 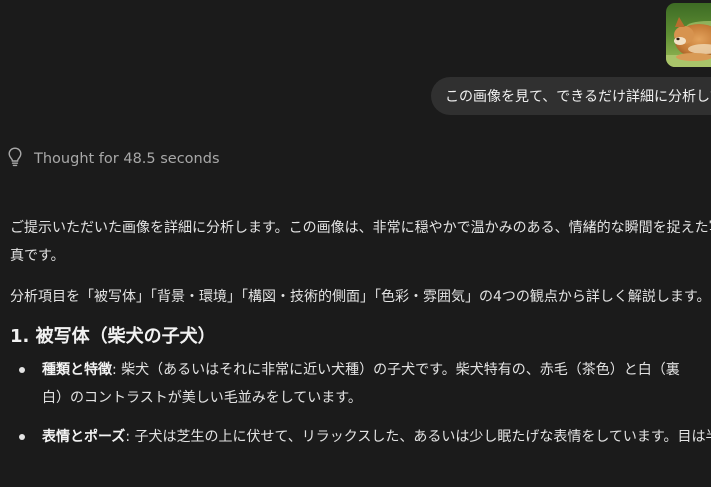 I want to click on bullet-term: 表情とポーズ, so click(x=84, y=437).